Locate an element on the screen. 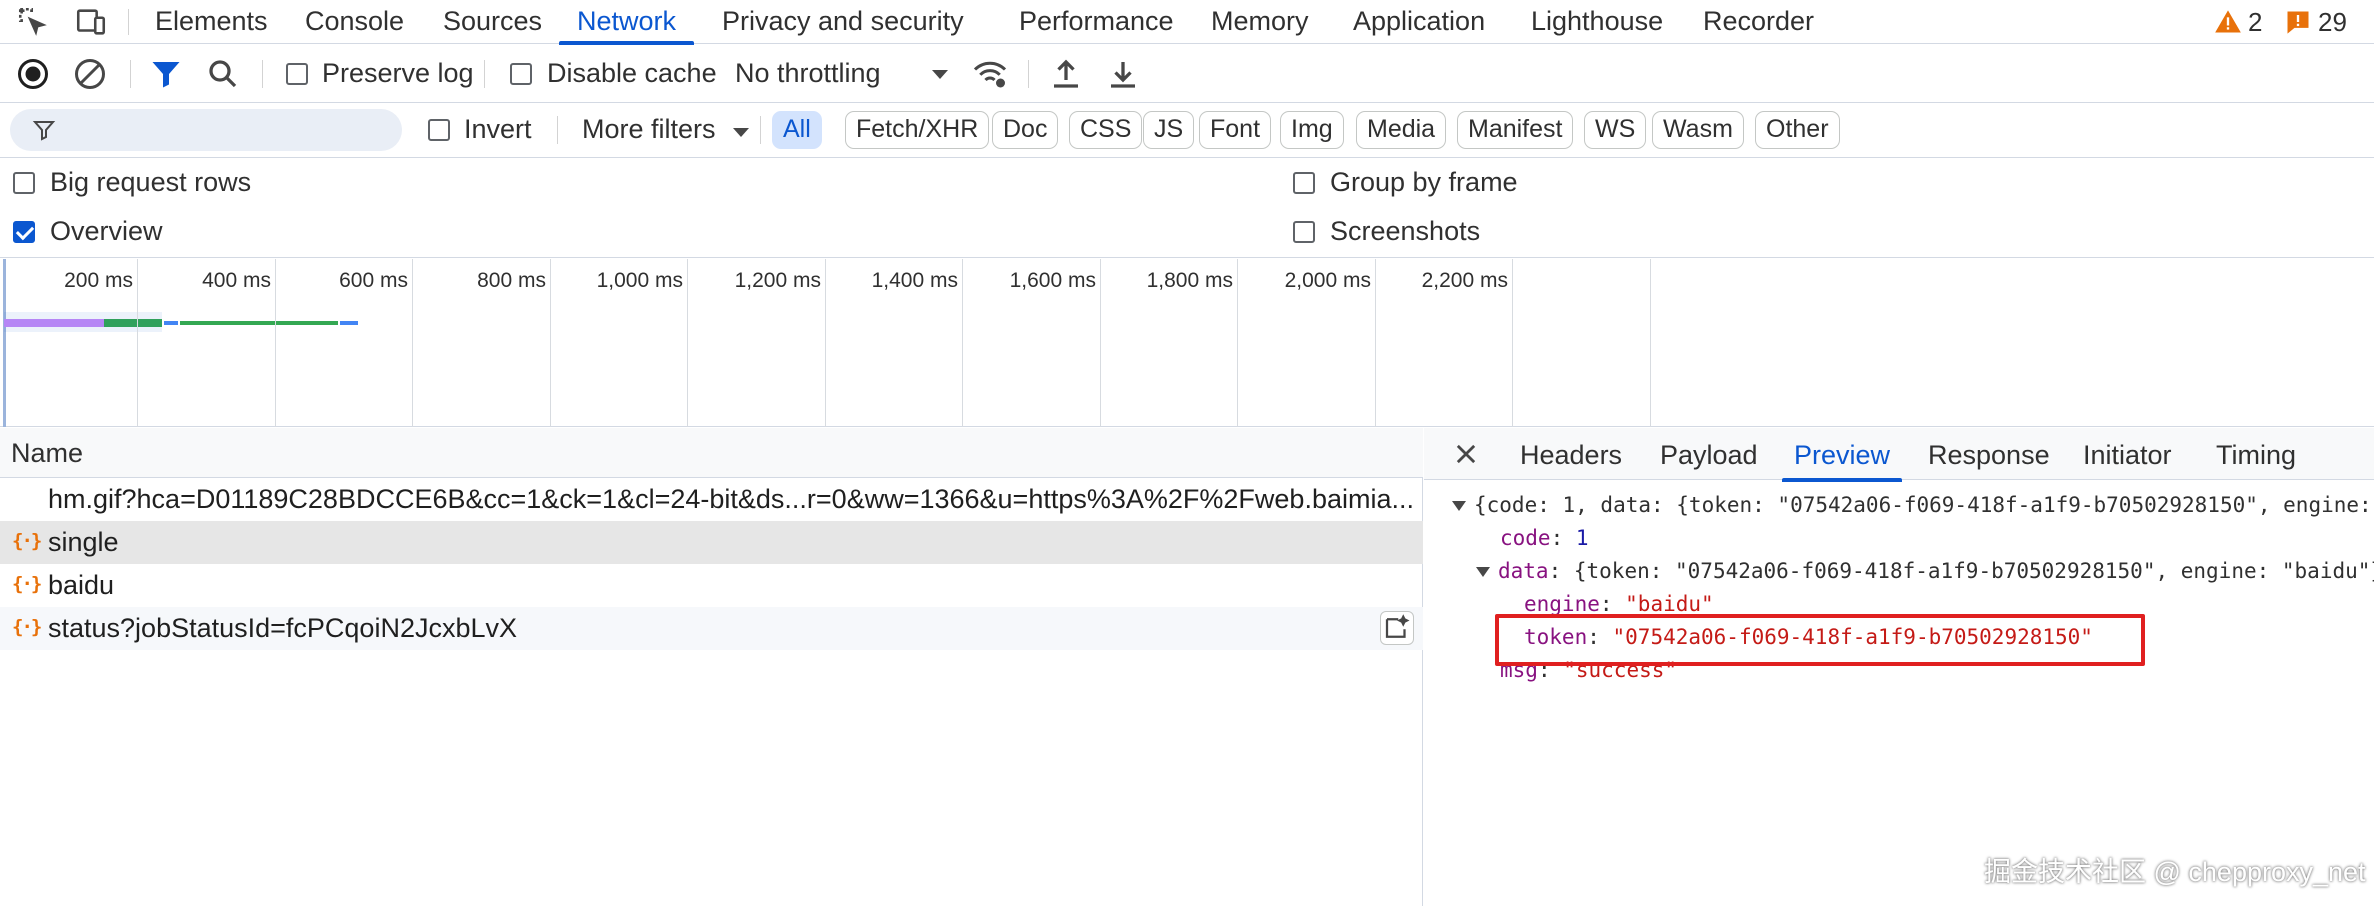  tab-console: Console is located at coordinates (354, 22).